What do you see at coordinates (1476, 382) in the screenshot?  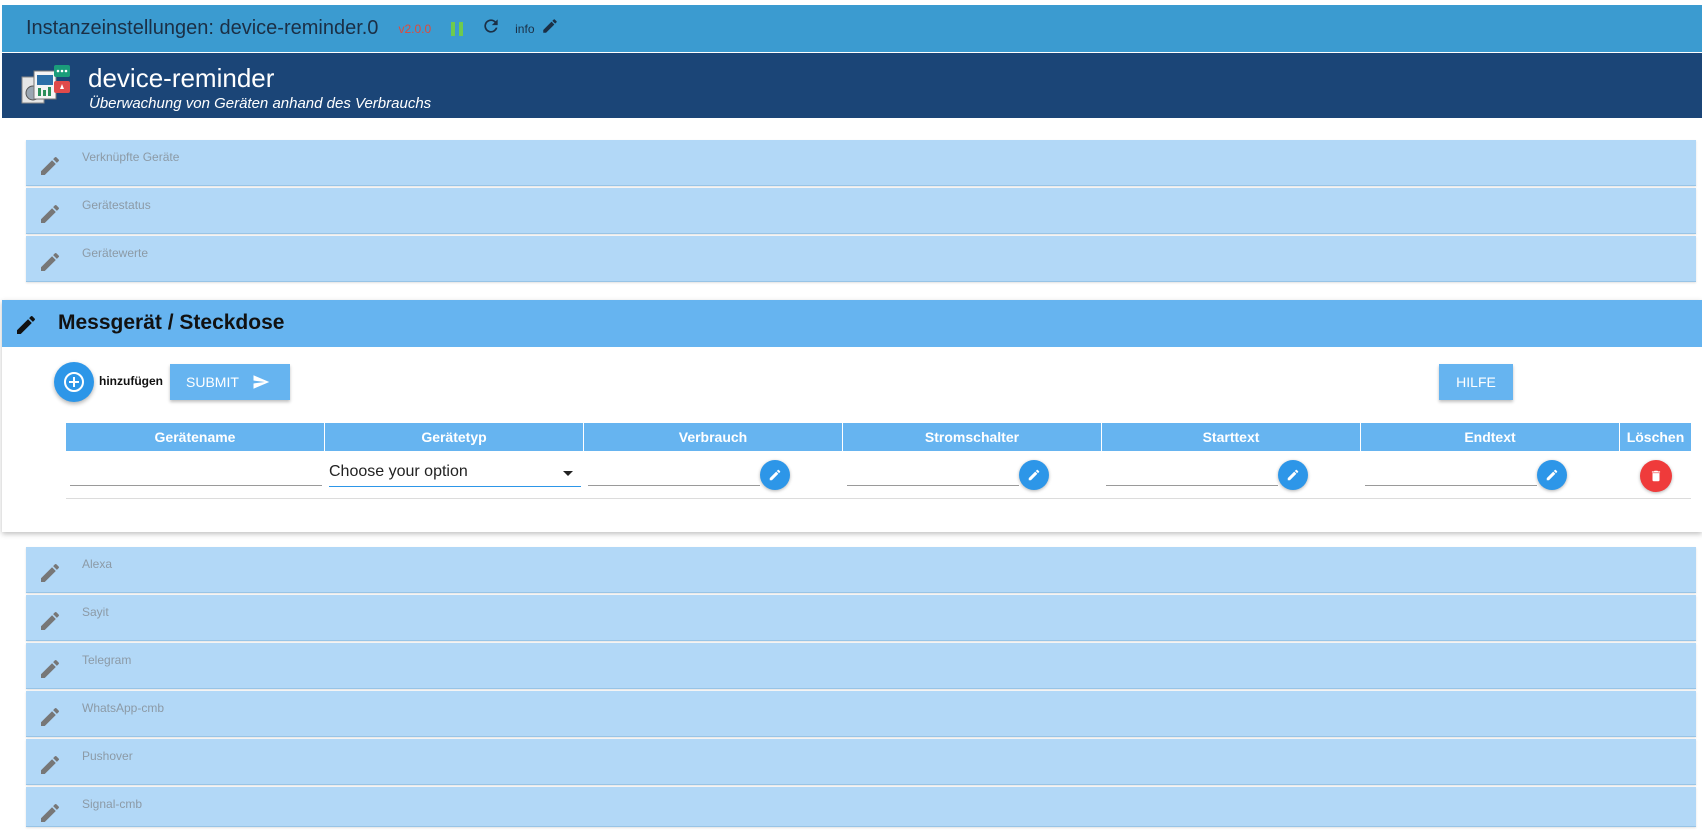 I see `help-button: HILFE` at bounding box center [1476, 382].